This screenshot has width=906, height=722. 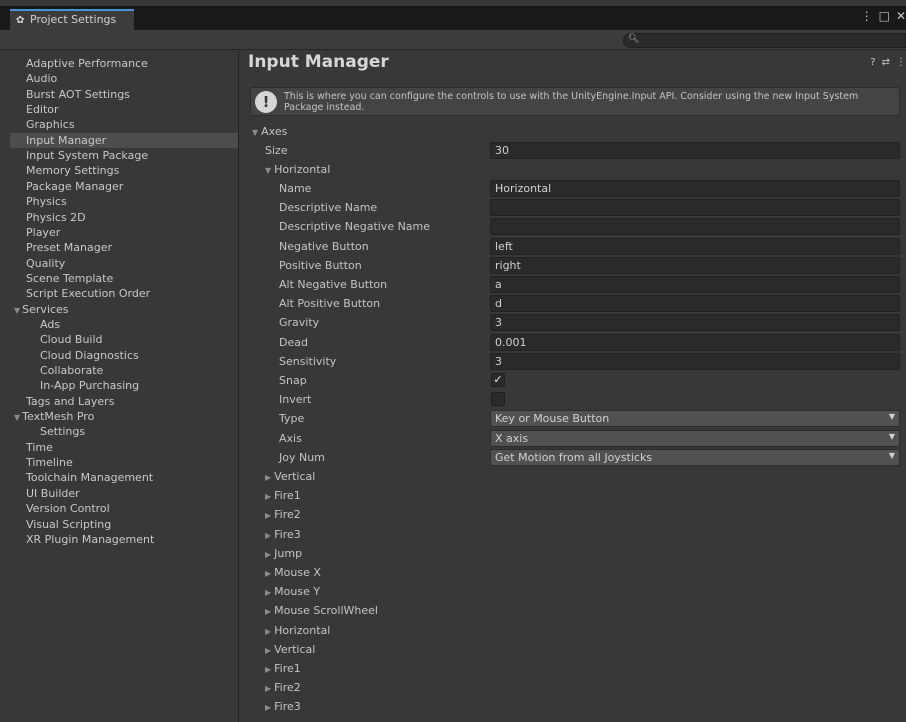 What do you see at coordinates (764, 40) in the screenshot?
I see `search-input: 🔍︎` at bounding box center [764, 40].